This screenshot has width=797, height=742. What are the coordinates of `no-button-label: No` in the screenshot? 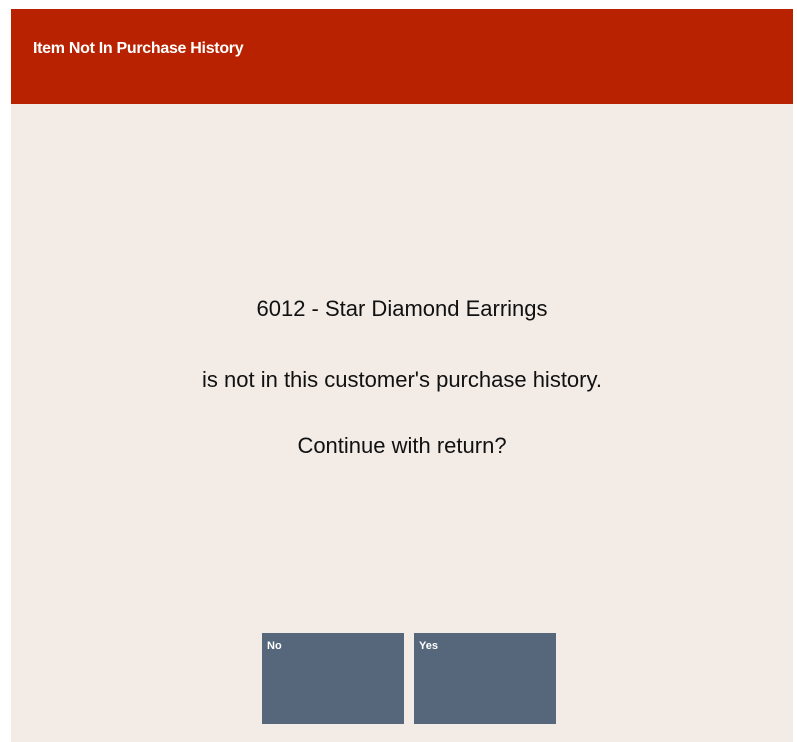 It's located at (274, 646).